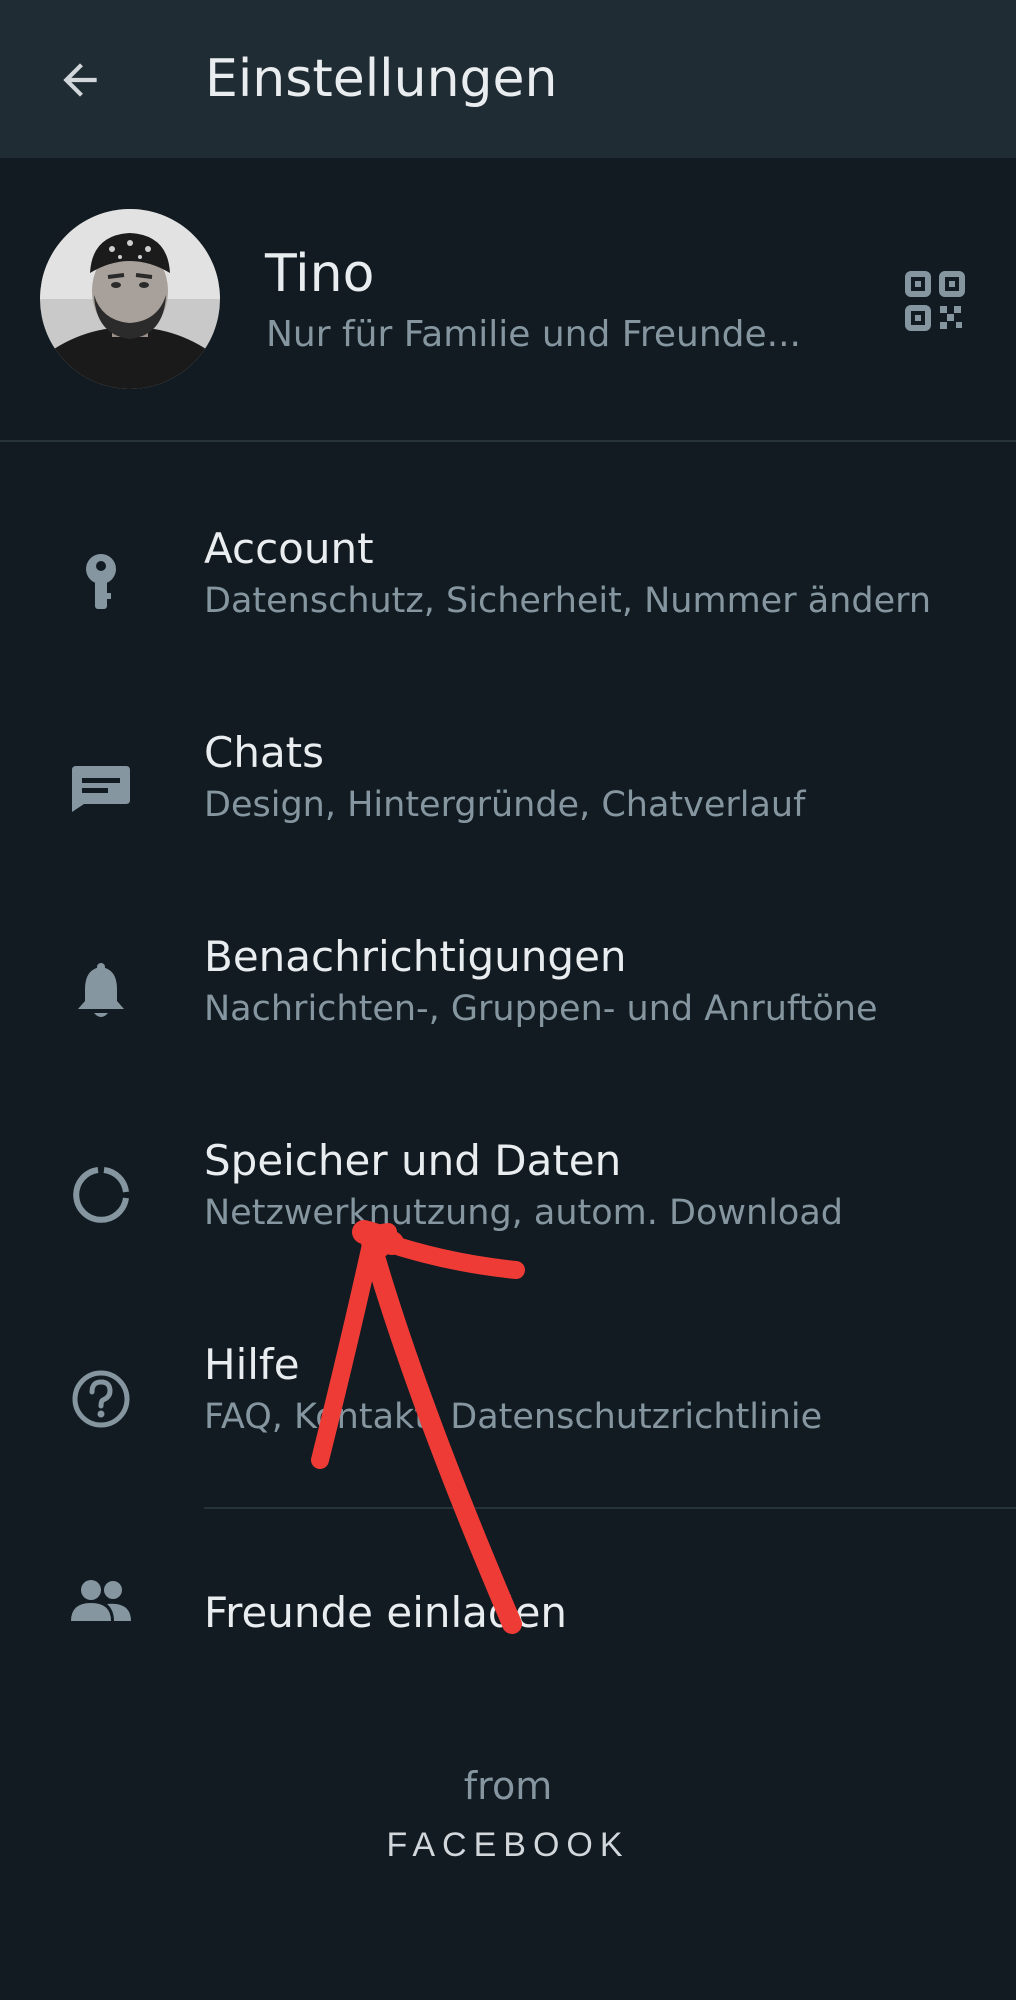 Image resolution: width=1016 pixels, height=2000 pixels. What do you see at coordinates (381, 79) in the screenshot?
I see `page-title: Einstellungen` at bounding box center [381, 79].